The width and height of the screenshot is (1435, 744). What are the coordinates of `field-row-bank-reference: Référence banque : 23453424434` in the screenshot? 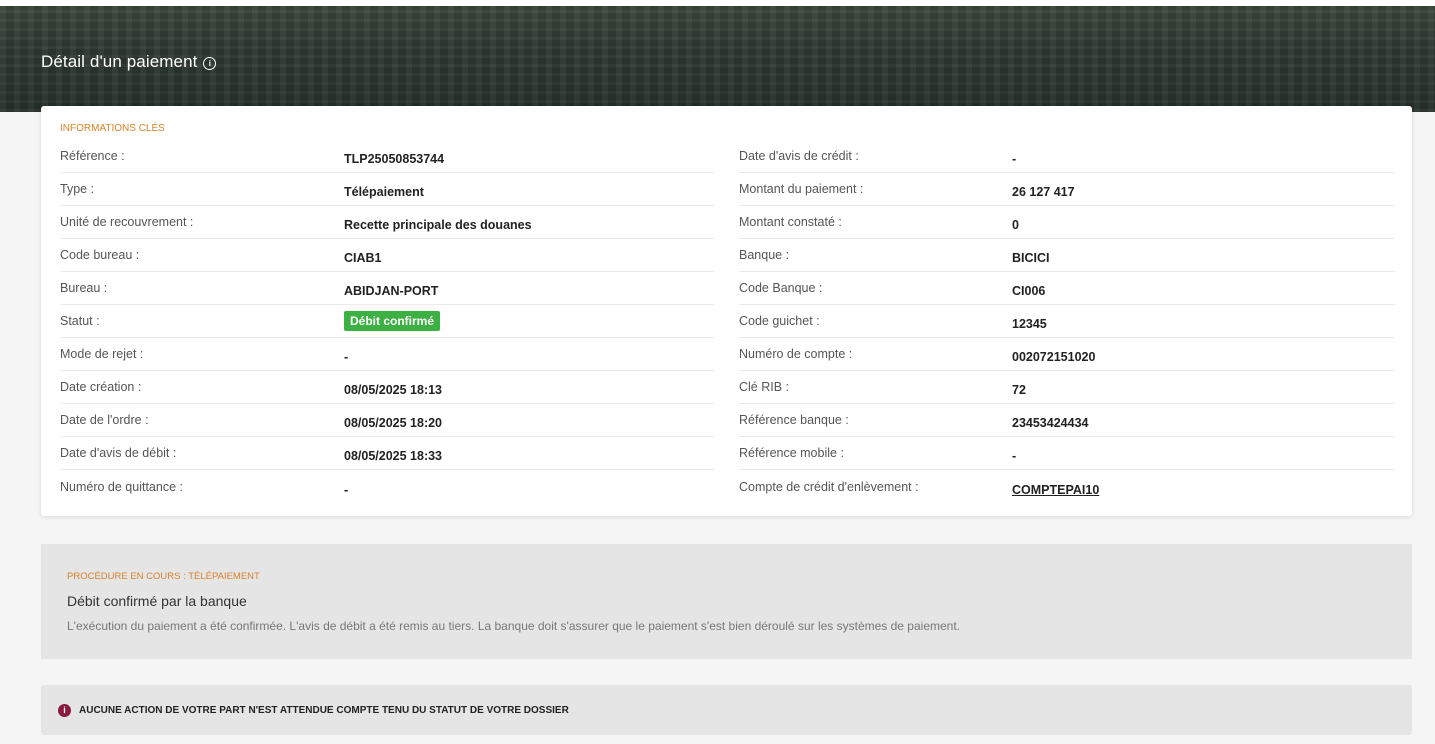 It's located at (1067, 420).